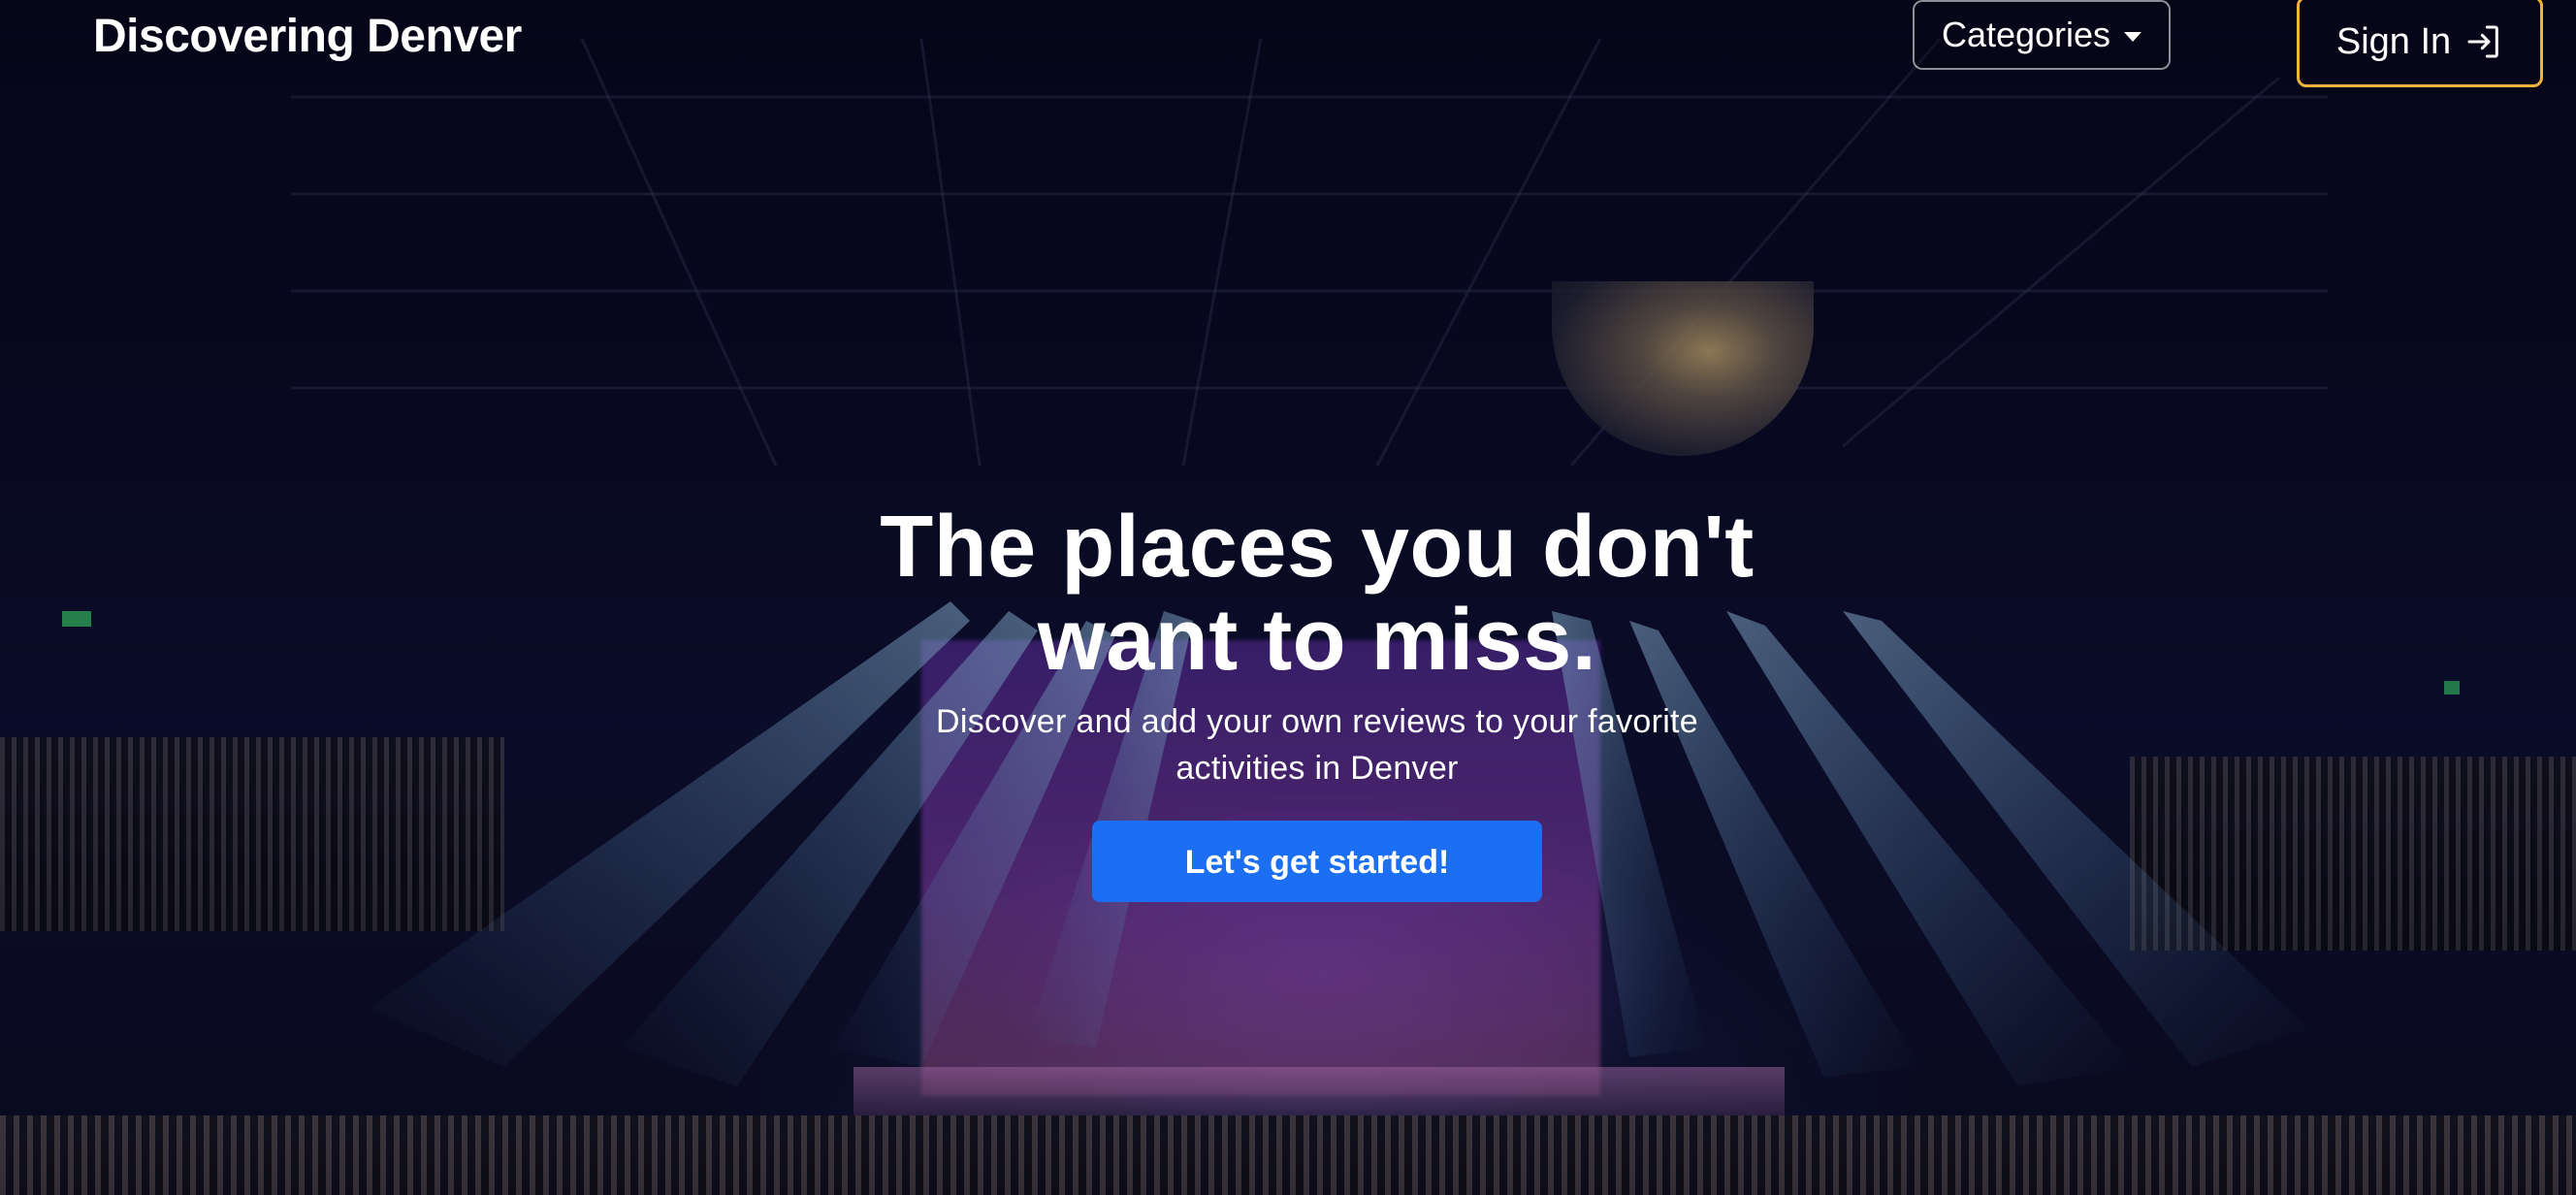 This screenshot has height=1195, width=2576. Describe the element at coordinates (1317, 547) in the screenshot. I see `hero-headline-line1: The places you don't` at that location.